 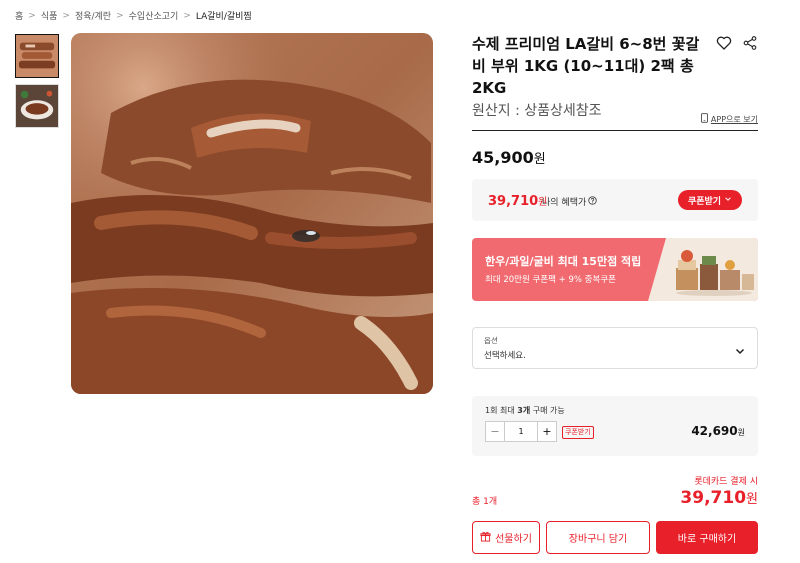 I want to click on option-price-unit: 원, so click(x=741, y=432).